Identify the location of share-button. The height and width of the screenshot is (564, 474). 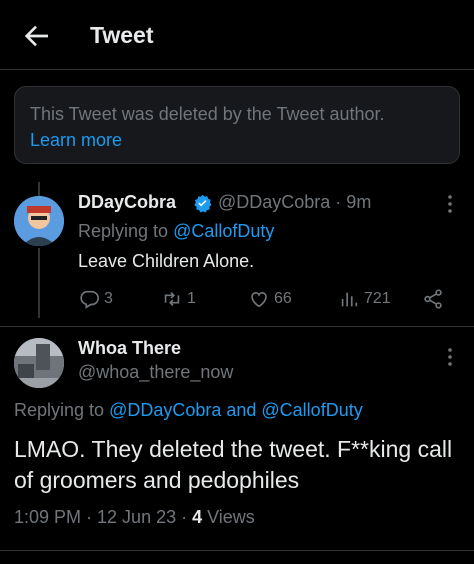
(433, 299).